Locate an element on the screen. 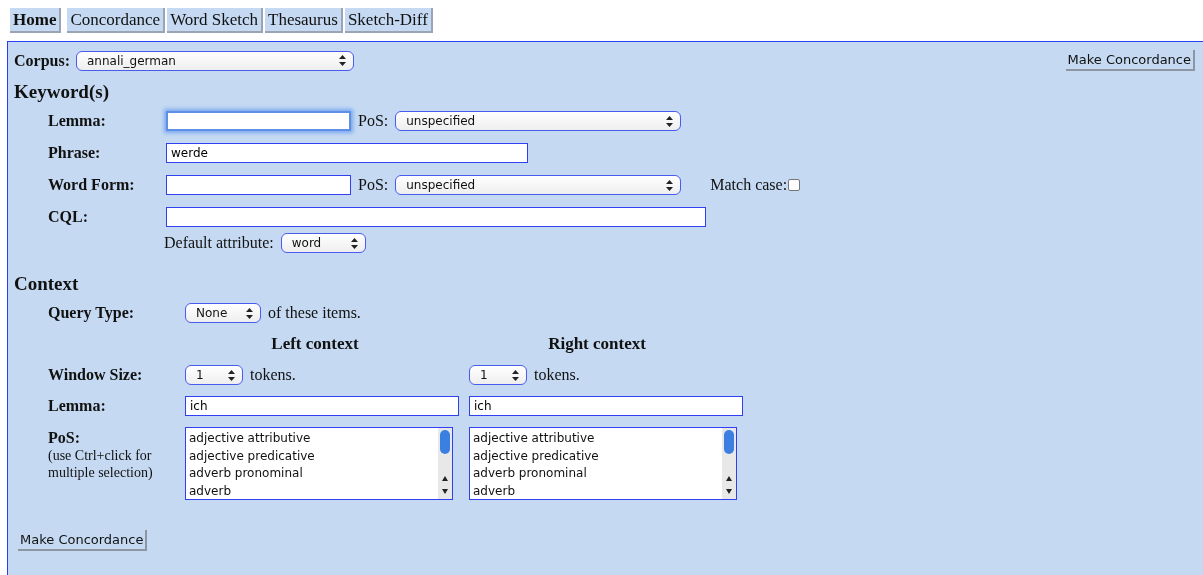 The height and width of the screenshot is (575, 1203). column-heading: Left context is located at coordinates (315, 344).